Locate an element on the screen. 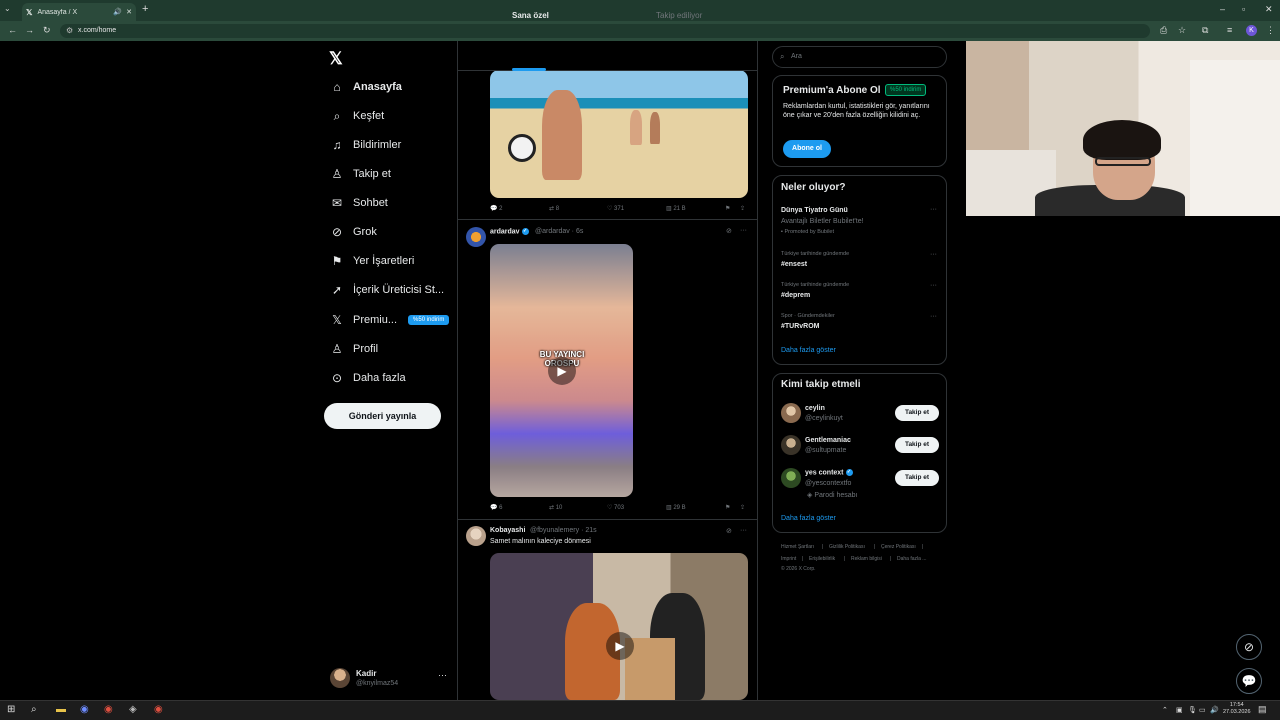 The image size is (1280, 720). search-taskbar-icon: ⌕ is located at coordinates (34, 709).